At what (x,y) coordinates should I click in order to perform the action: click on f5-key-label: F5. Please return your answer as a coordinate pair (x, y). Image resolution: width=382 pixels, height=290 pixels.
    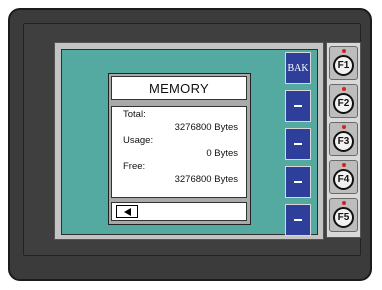
    Looking at the image, I should click on (343, 217).